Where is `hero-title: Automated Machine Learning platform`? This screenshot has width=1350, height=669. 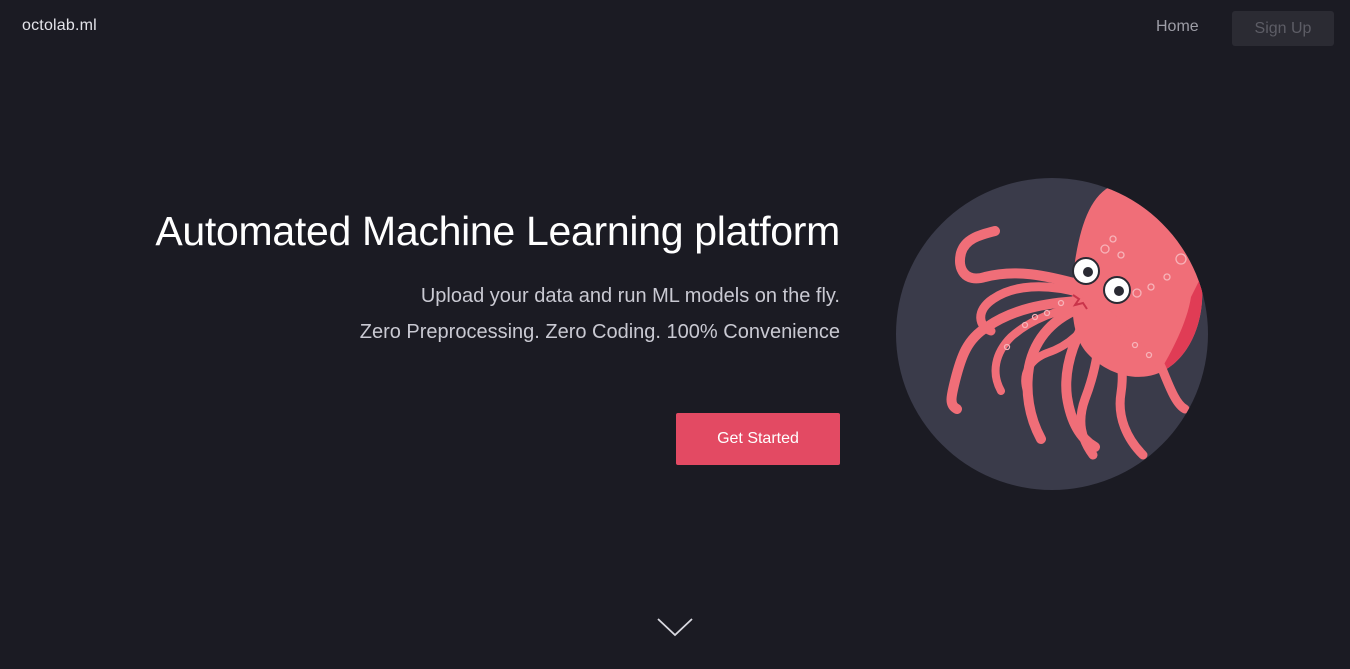
hero-title: Automated Machine Learning platform is located at coordinates (497, 231).